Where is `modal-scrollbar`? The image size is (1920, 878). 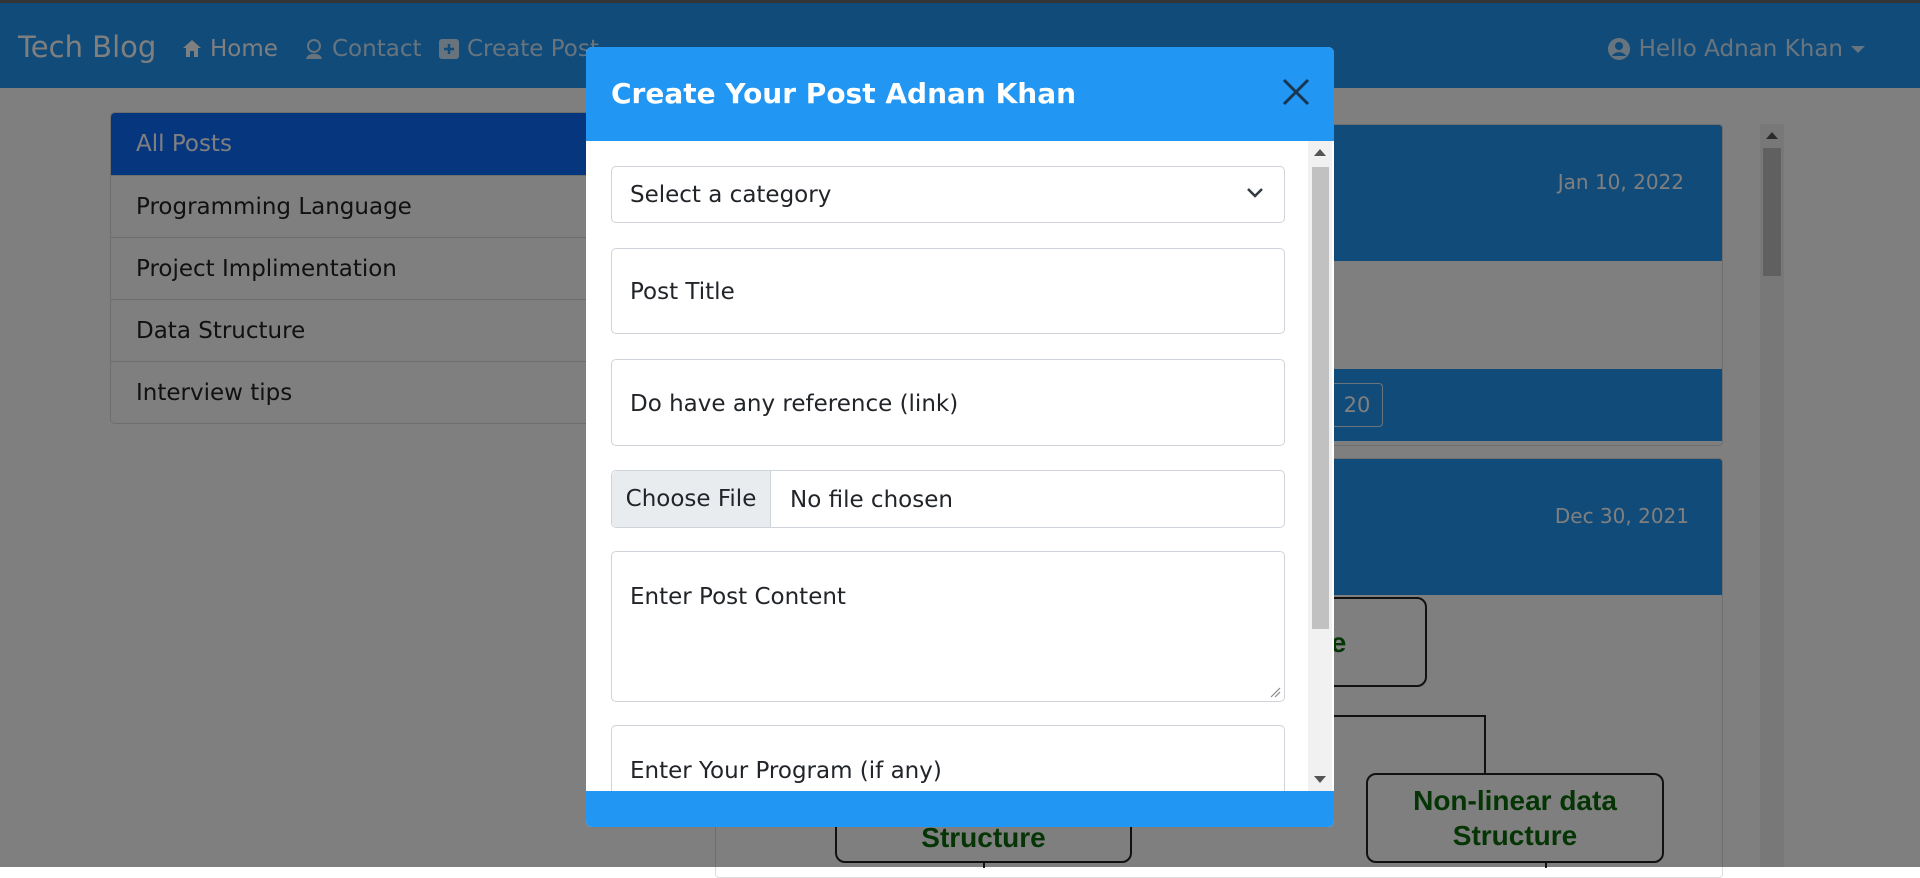 modal-scrollbar is located at coordinates (1320, 466).